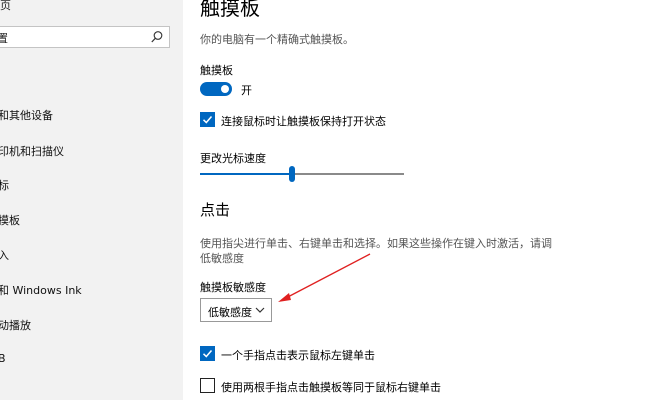  What do you see at coordinates (85, 37) in the screenshot?
I see `settings-search-box: 置` at bounding box center [85, 37].